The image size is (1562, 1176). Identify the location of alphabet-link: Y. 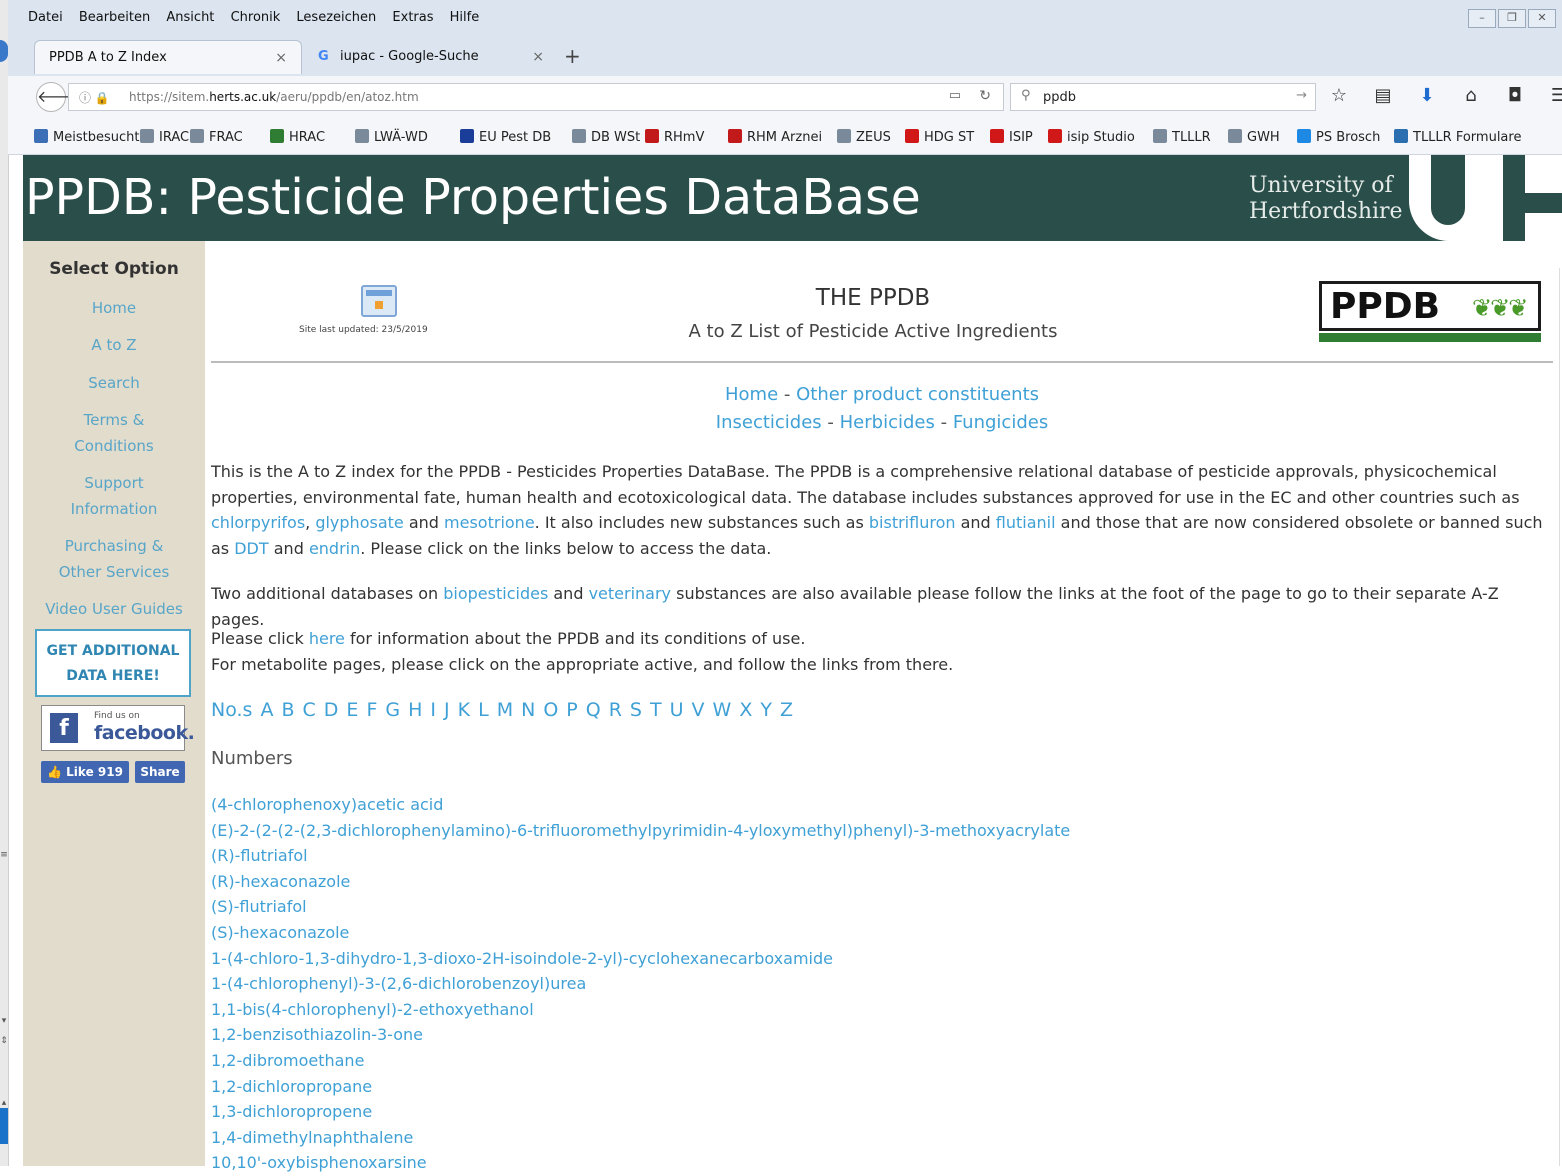
(766, 710).